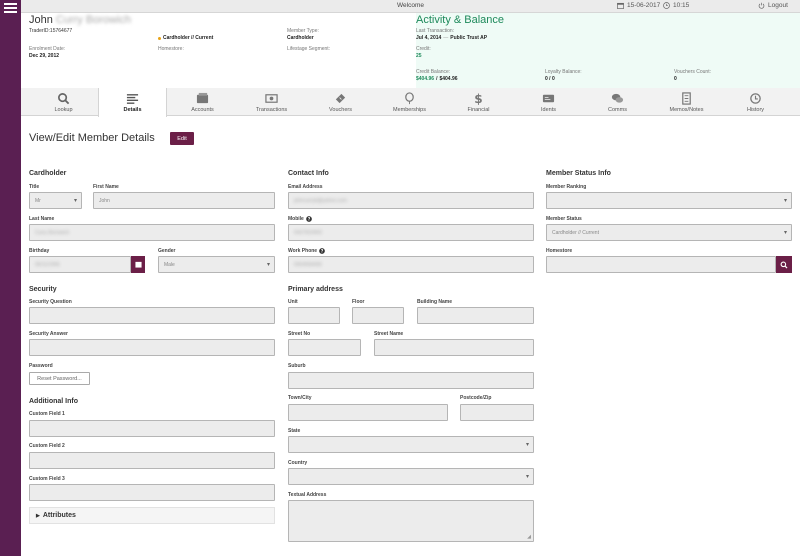  Describe the element at coordinates (182, 138) in the screenshot. I see `edit-button: Edit` at that location.